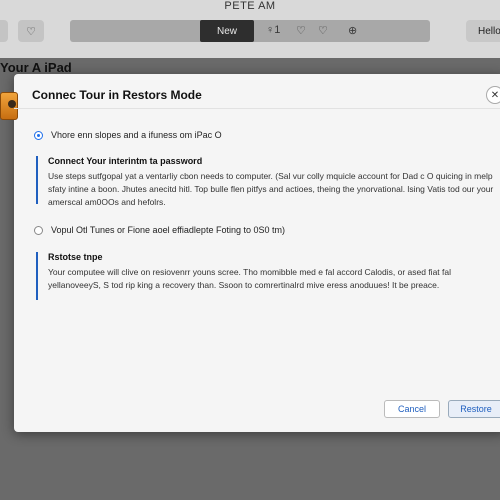 The image size is (500, 500). I want to click on option-update-label: Vhore enn slopes and a ifuness om iPac O, so click(136, 135).